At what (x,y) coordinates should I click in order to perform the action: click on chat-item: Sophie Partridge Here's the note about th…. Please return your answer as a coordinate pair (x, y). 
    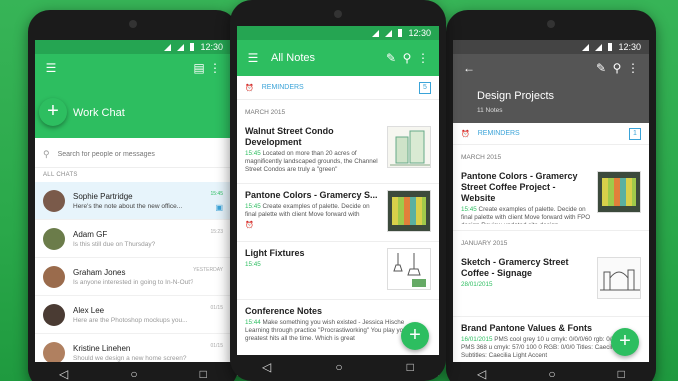
    Looking at the image, I should click on (133, 201).